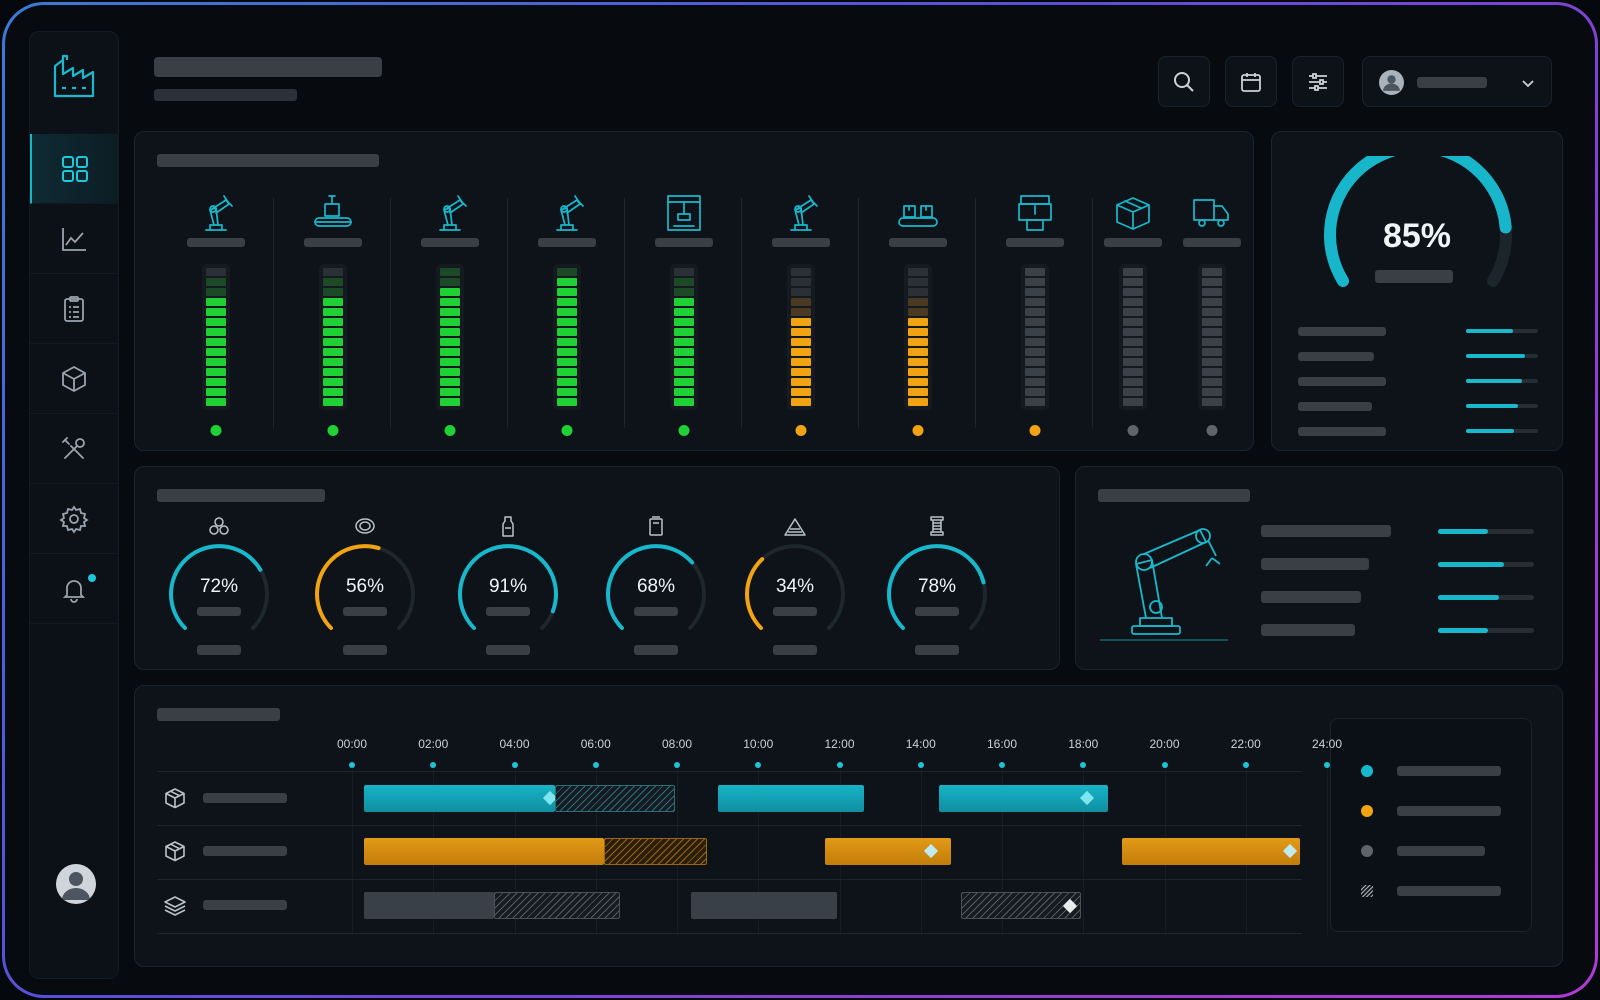  What do you see at coordinates (1184, 81) in the screenshot?
I see `search-button` at bounding box center [1184, 81].